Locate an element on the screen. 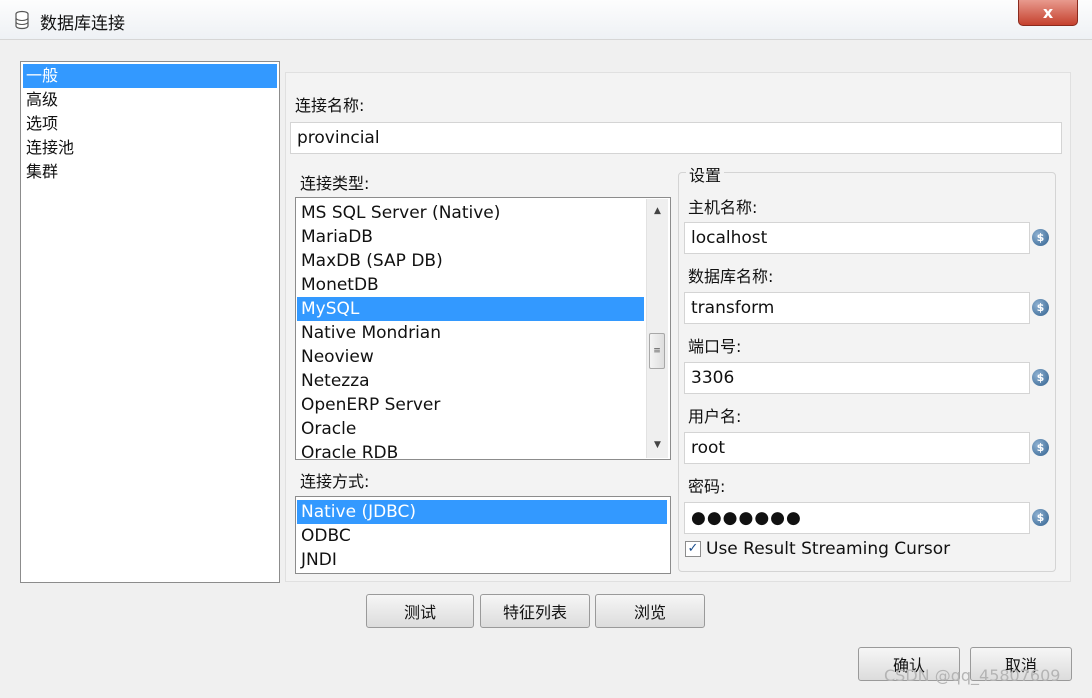 This screenshot has height=698, width=1092. feature-list-button: 特征列表 is located at coordinates (535, 611).